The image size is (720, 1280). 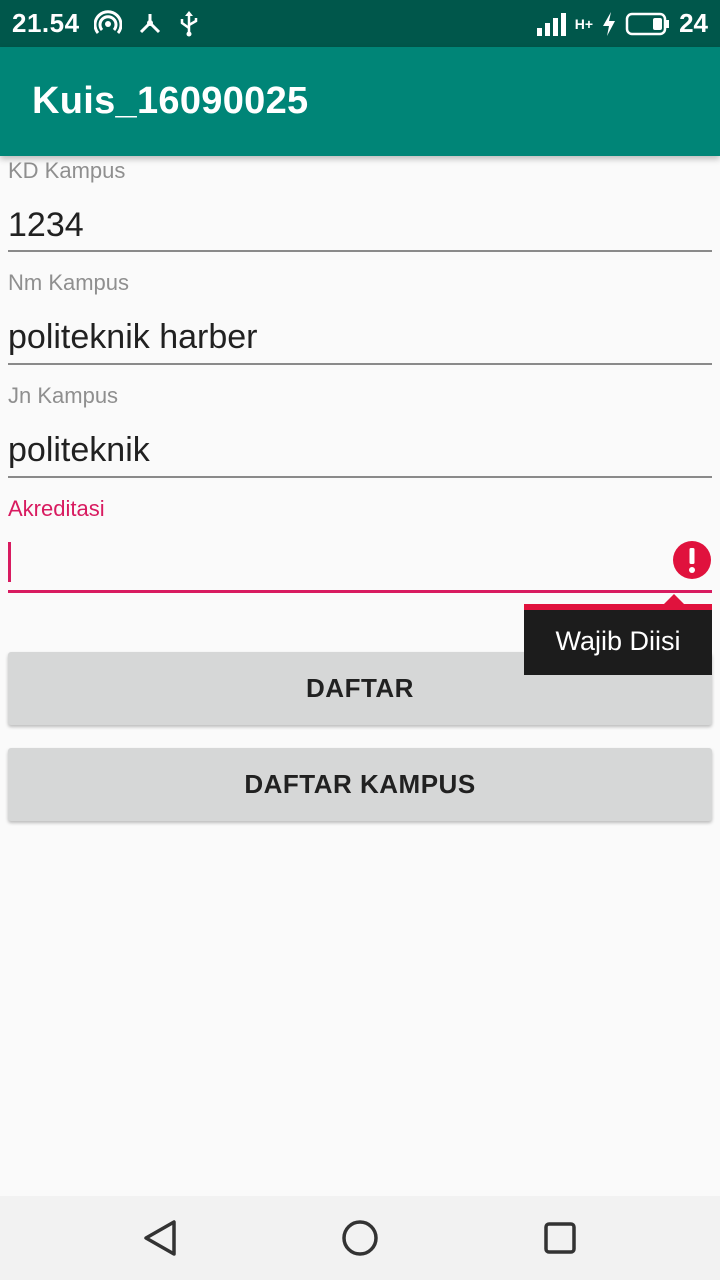 I want to click on kd-kampus-input: 1234, so click(x=46, y=225).